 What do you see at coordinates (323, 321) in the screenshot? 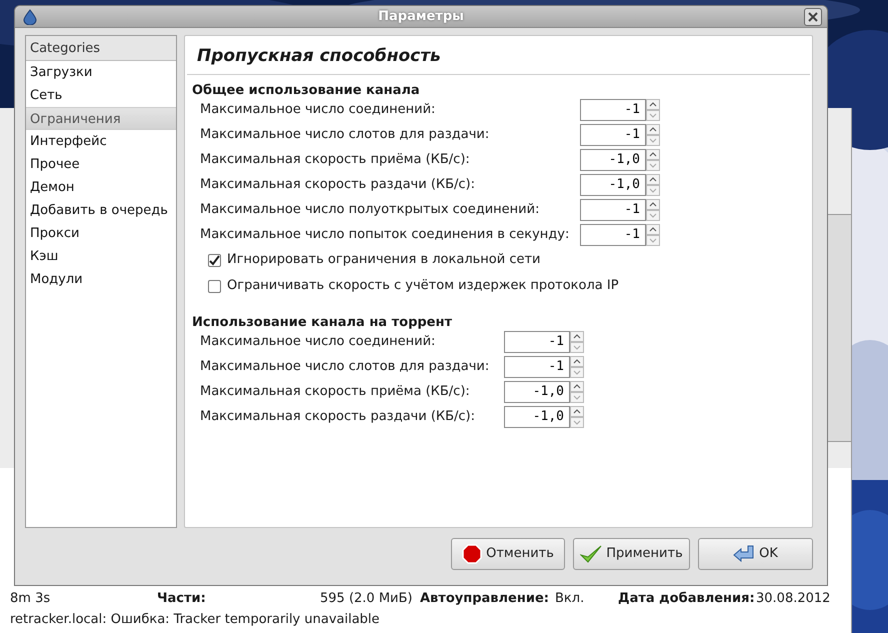
I see `section-title: Использование канала на торрент` at bounding box center [323, 321].